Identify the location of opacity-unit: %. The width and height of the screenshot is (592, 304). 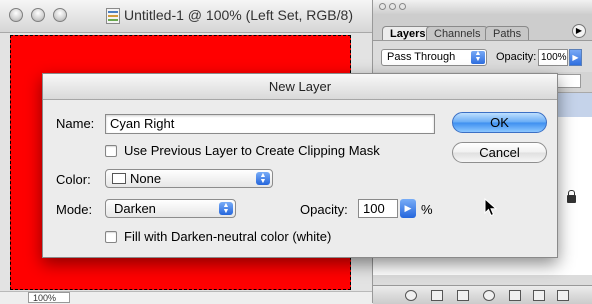
(427, 209).